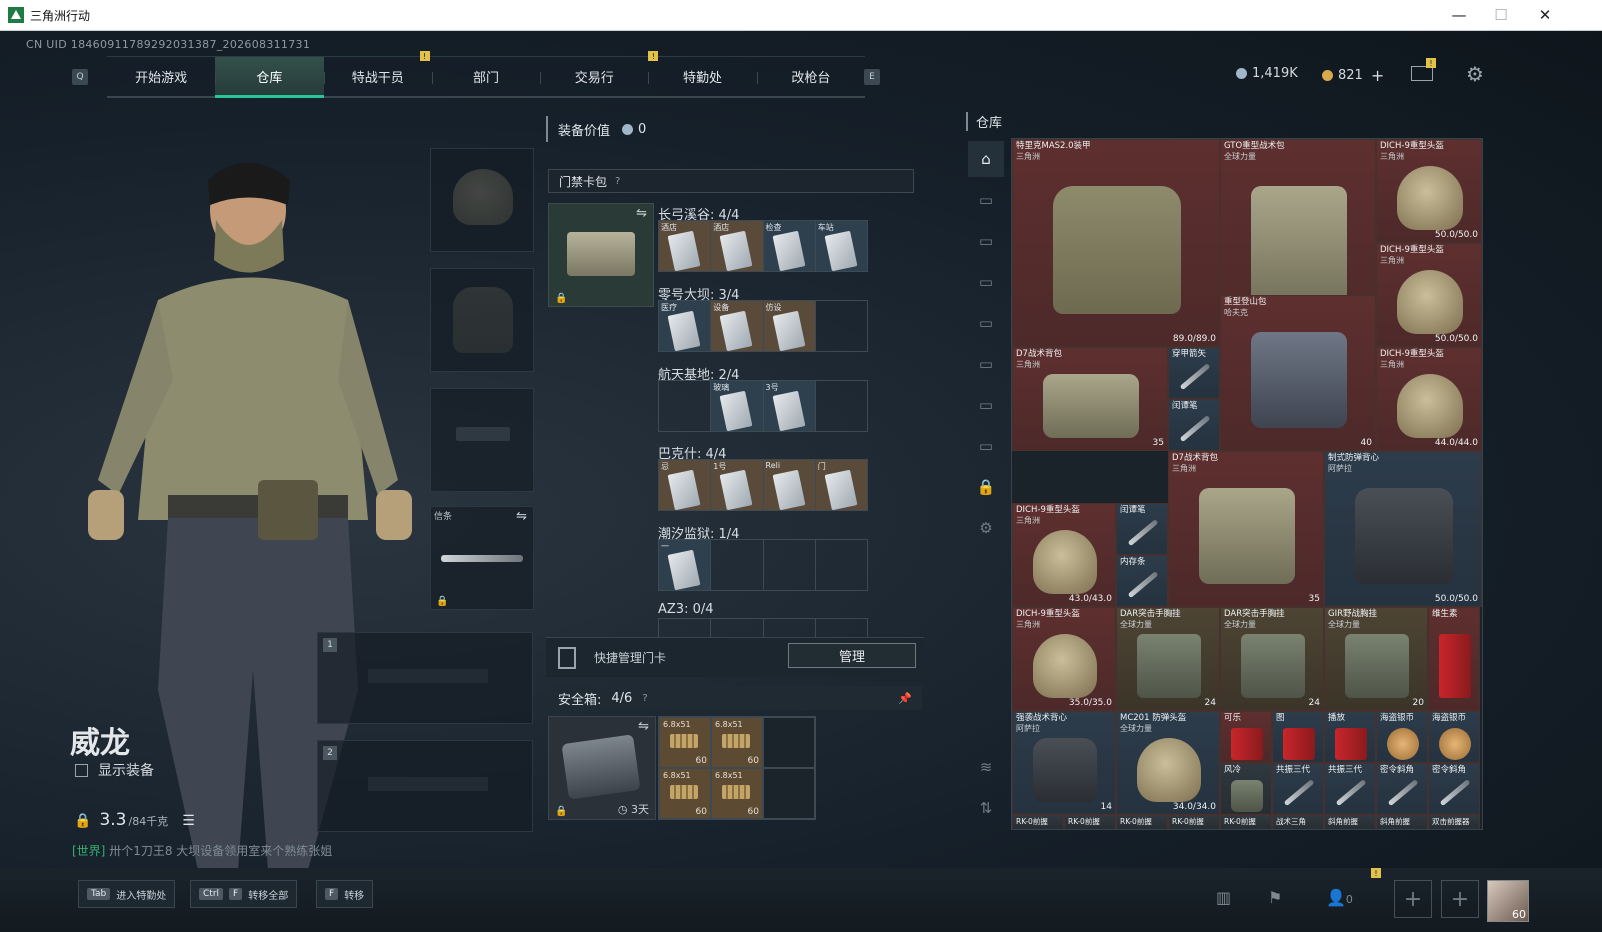 Image resolution: width=1602 pixels, height=932 pixels. What do you see at coordinates (202, 850) in the screenshot?
I see `world-chat-line: [世界] 卅个1刀王8 大坝设备领用室来个熟练张姐` at bounding box center [202, 850].